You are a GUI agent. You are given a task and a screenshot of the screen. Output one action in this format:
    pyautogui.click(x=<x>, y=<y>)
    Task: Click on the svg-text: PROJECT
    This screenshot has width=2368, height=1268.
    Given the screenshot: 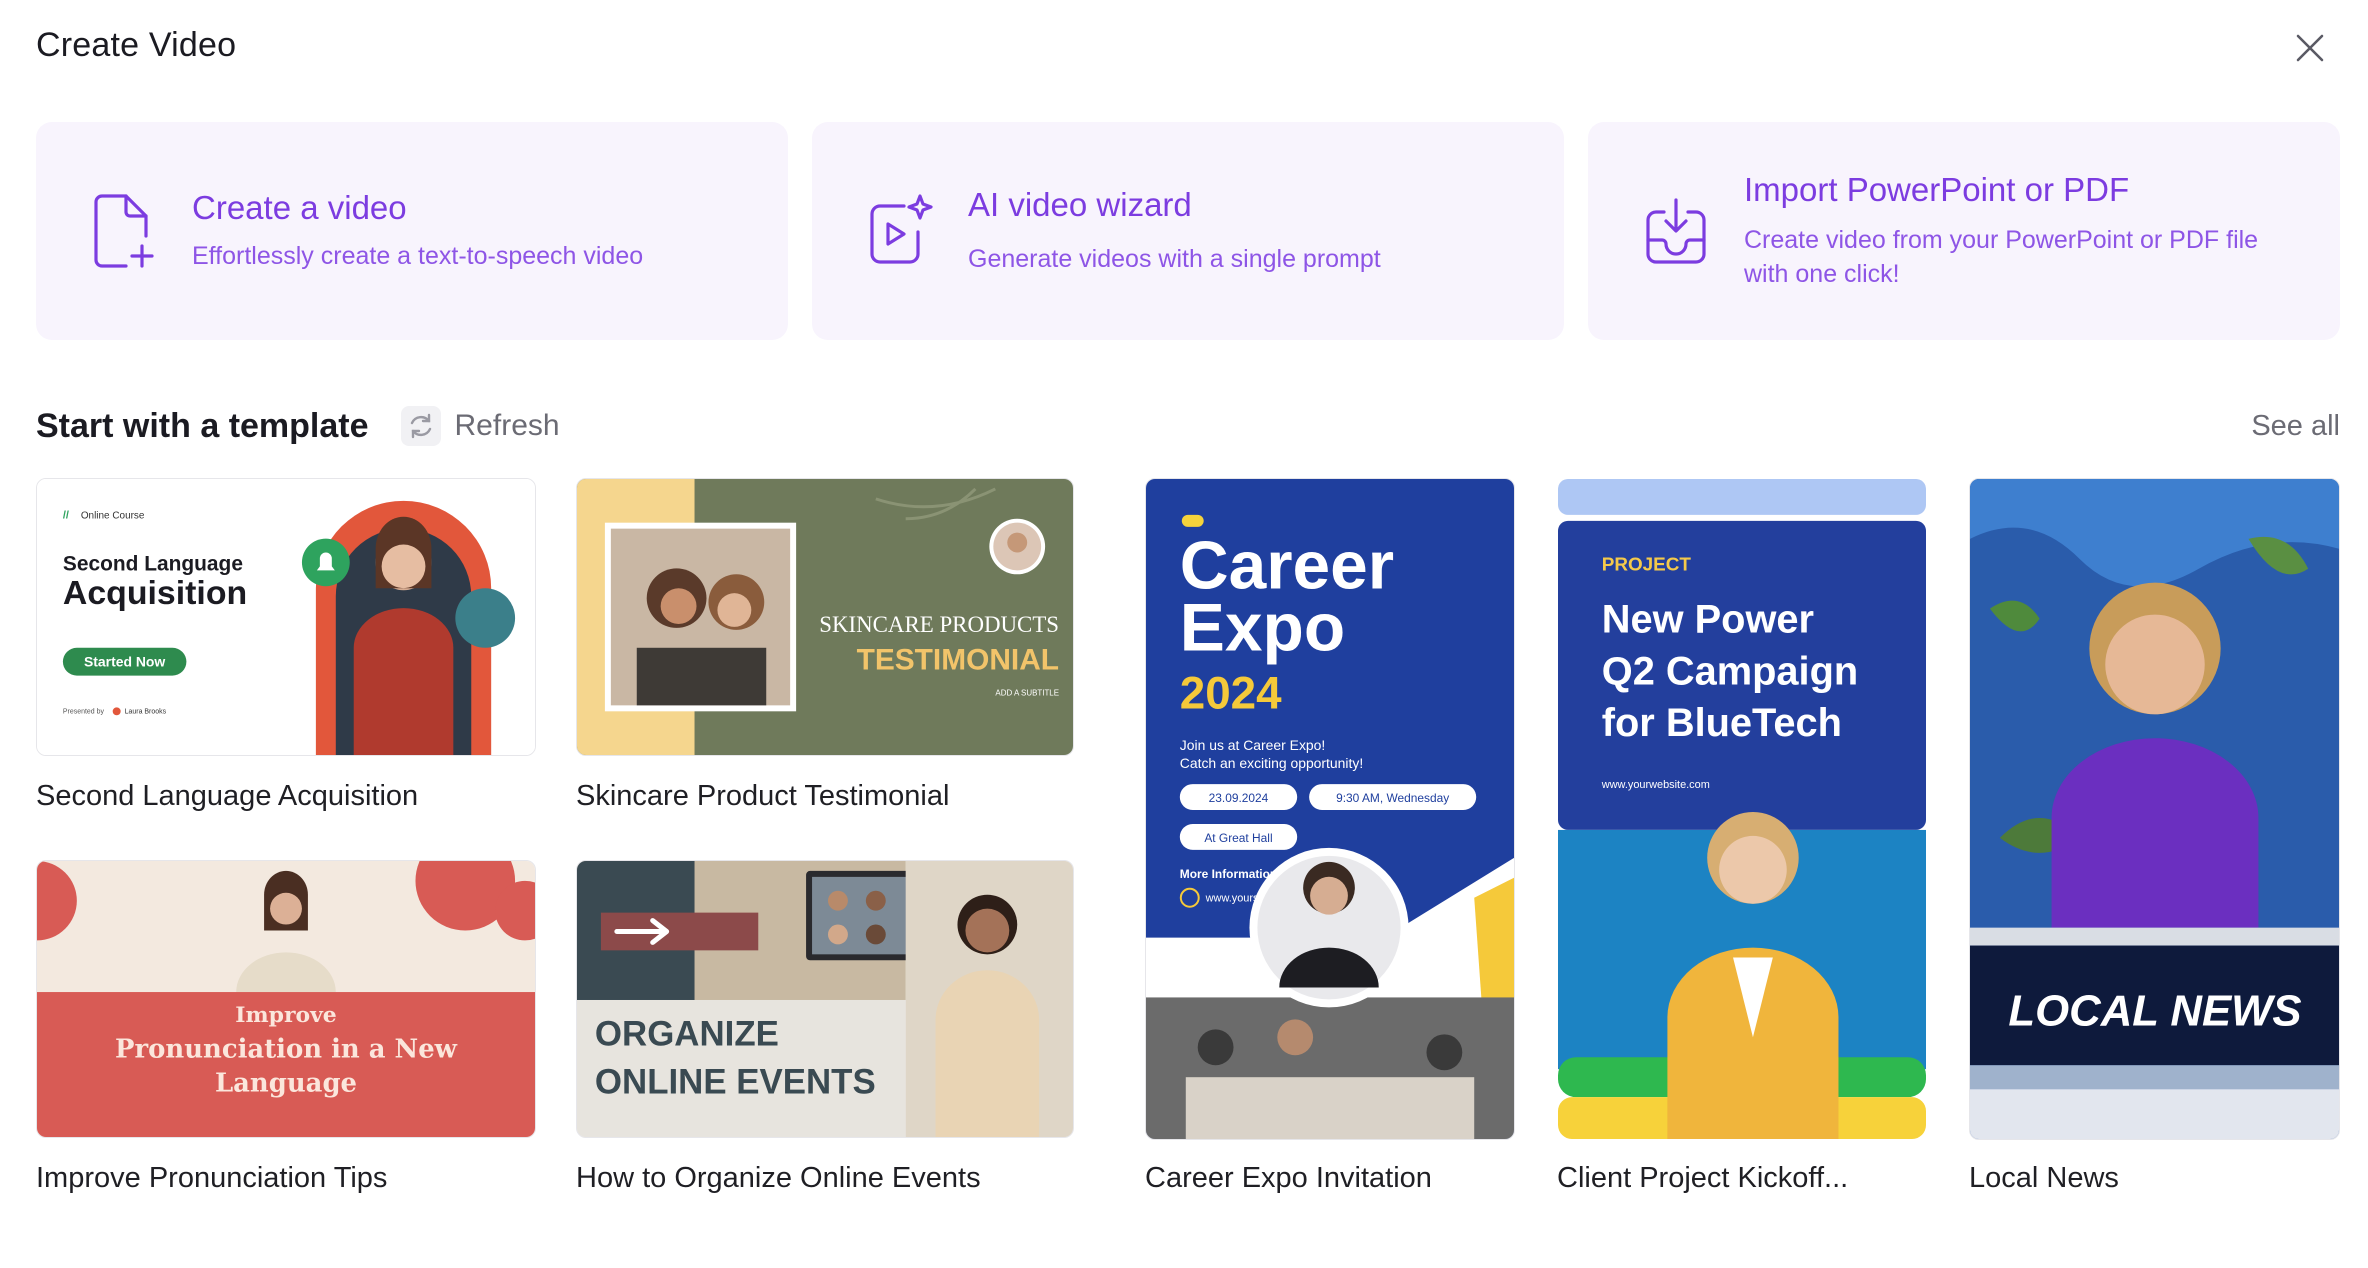 What is the action you would take?
    pyautogui.click(x=1647, y=565)
    